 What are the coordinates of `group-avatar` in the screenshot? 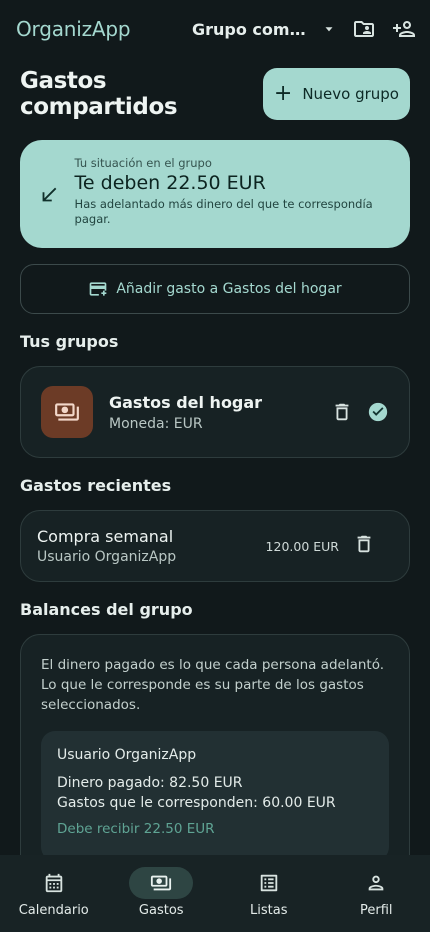 It's located at (67, 412).